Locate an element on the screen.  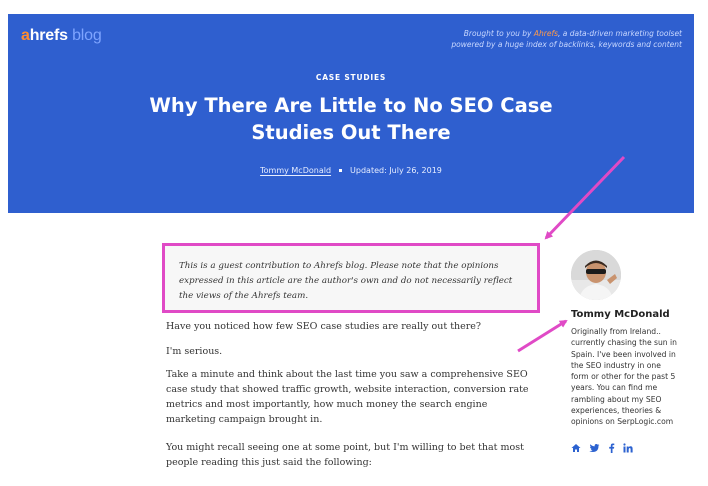
arrow-to-author-name is located at coordinates (542, 336).